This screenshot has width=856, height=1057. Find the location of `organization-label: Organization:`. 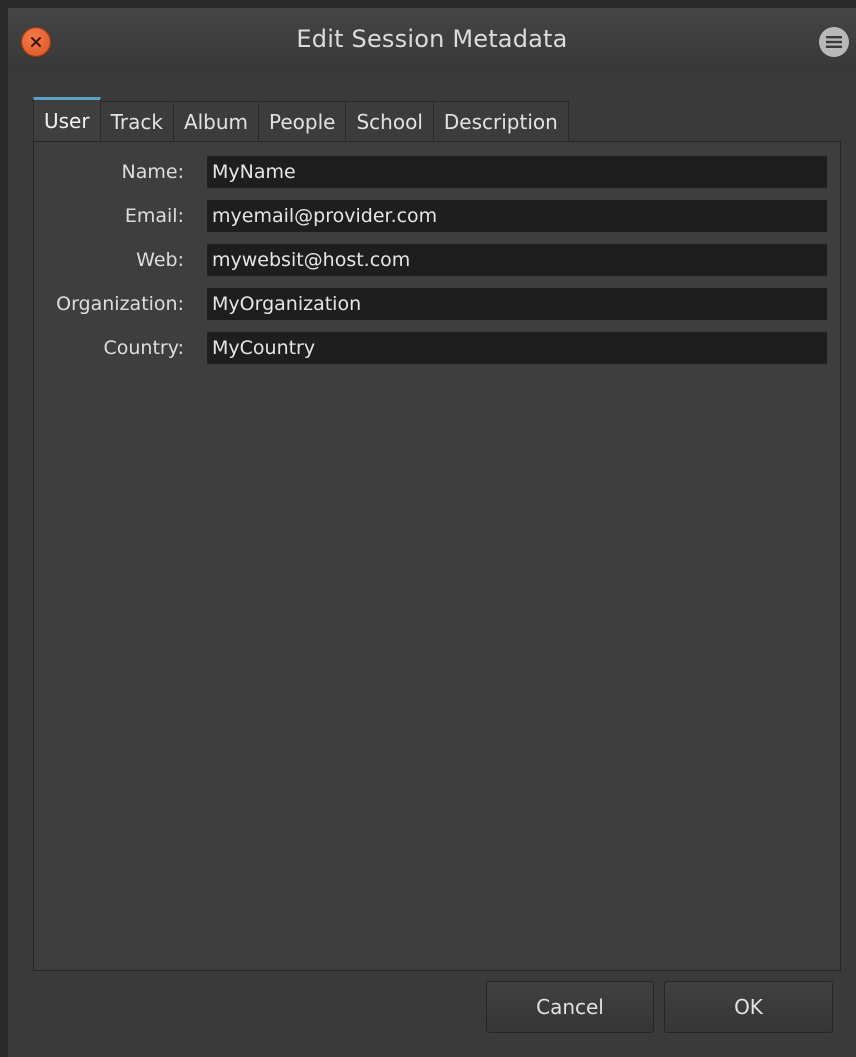

organization-label: Organization: is located at coordinates (120, 304).